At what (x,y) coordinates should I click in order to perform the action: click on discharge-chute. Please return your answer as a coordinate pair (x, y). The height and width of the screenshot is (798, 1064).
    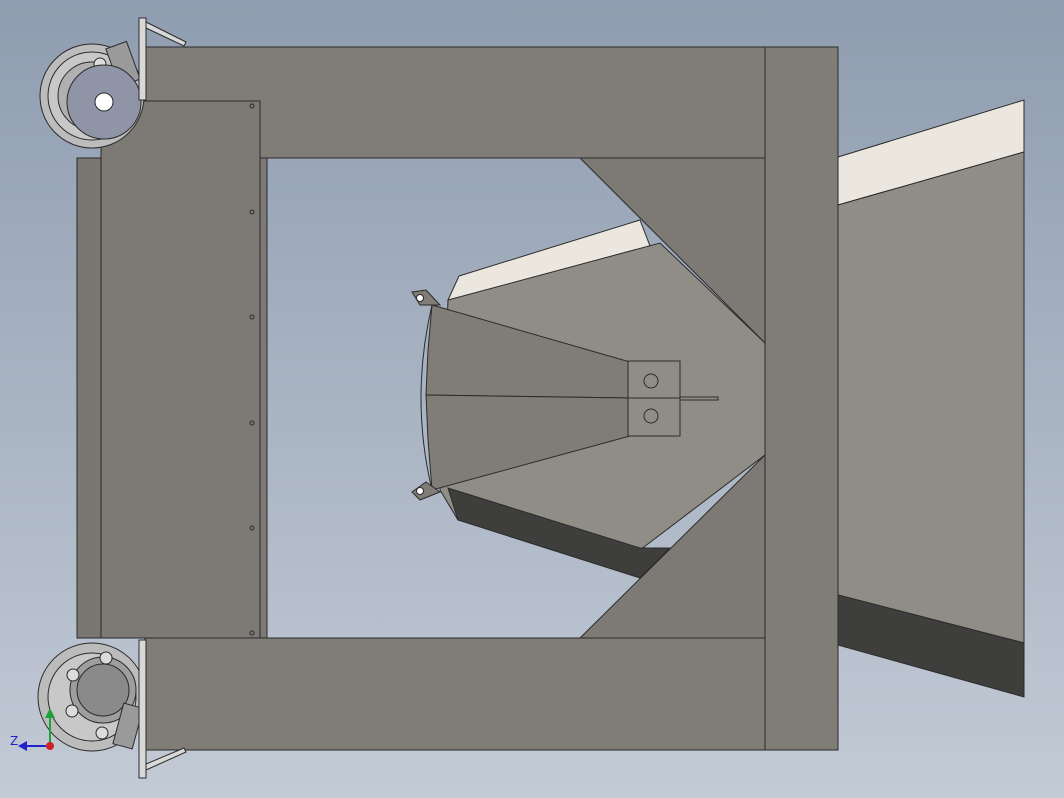
    Looking at the image, I should click on (931, 398).